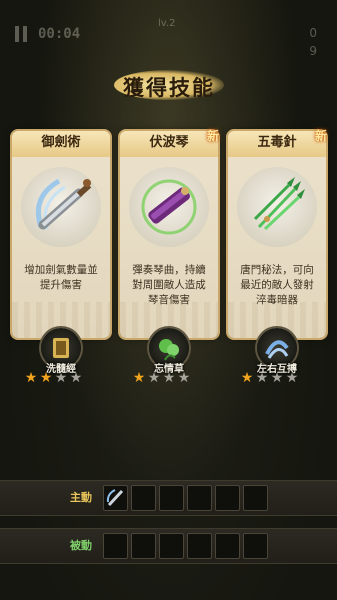  What do you see at coordinates (169, 257) in the screenshot?
I see `skill-card-2: 伏波琴 ★ ★ ★ ★ 彈奏琴曲，持續 對周圍敵人造成 琴音傷害 新` at bounding box center [169, 257].